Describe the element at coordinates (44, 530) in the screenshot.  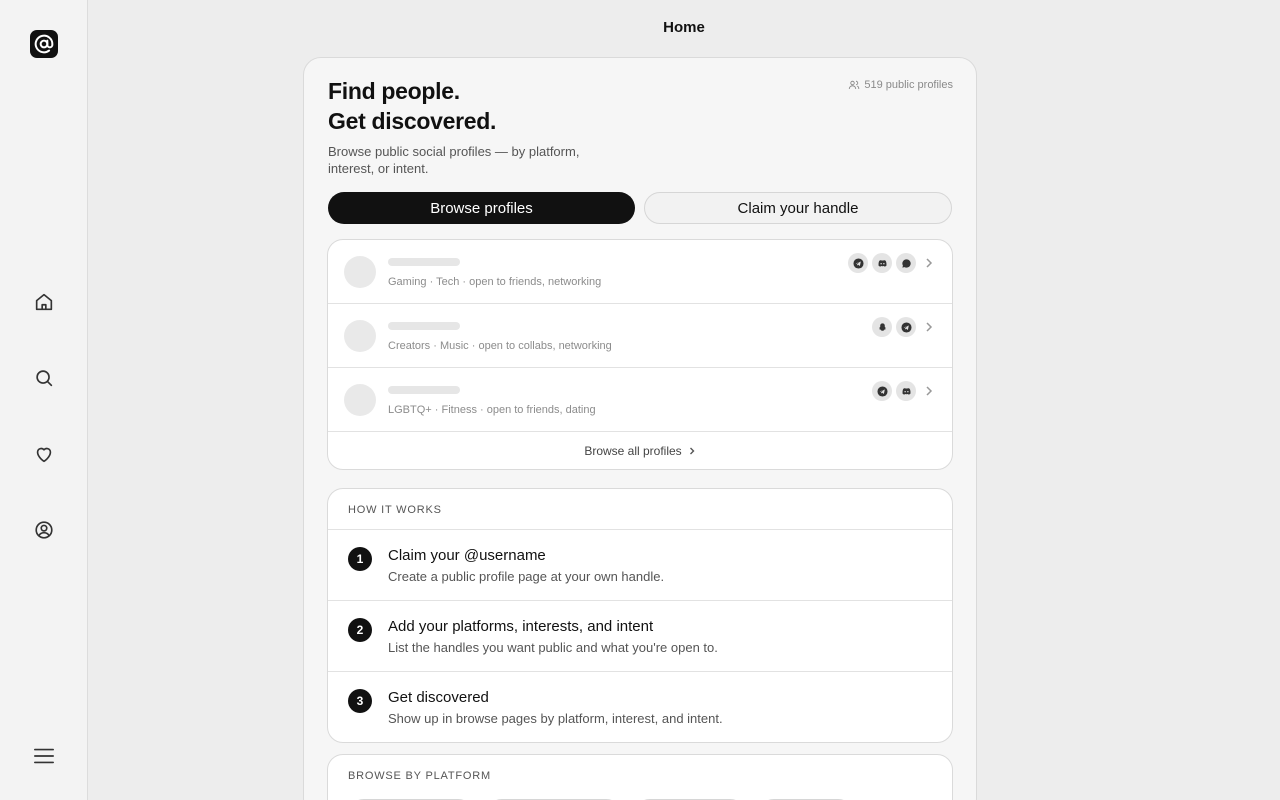
I see `user-circle-icon` at that location.